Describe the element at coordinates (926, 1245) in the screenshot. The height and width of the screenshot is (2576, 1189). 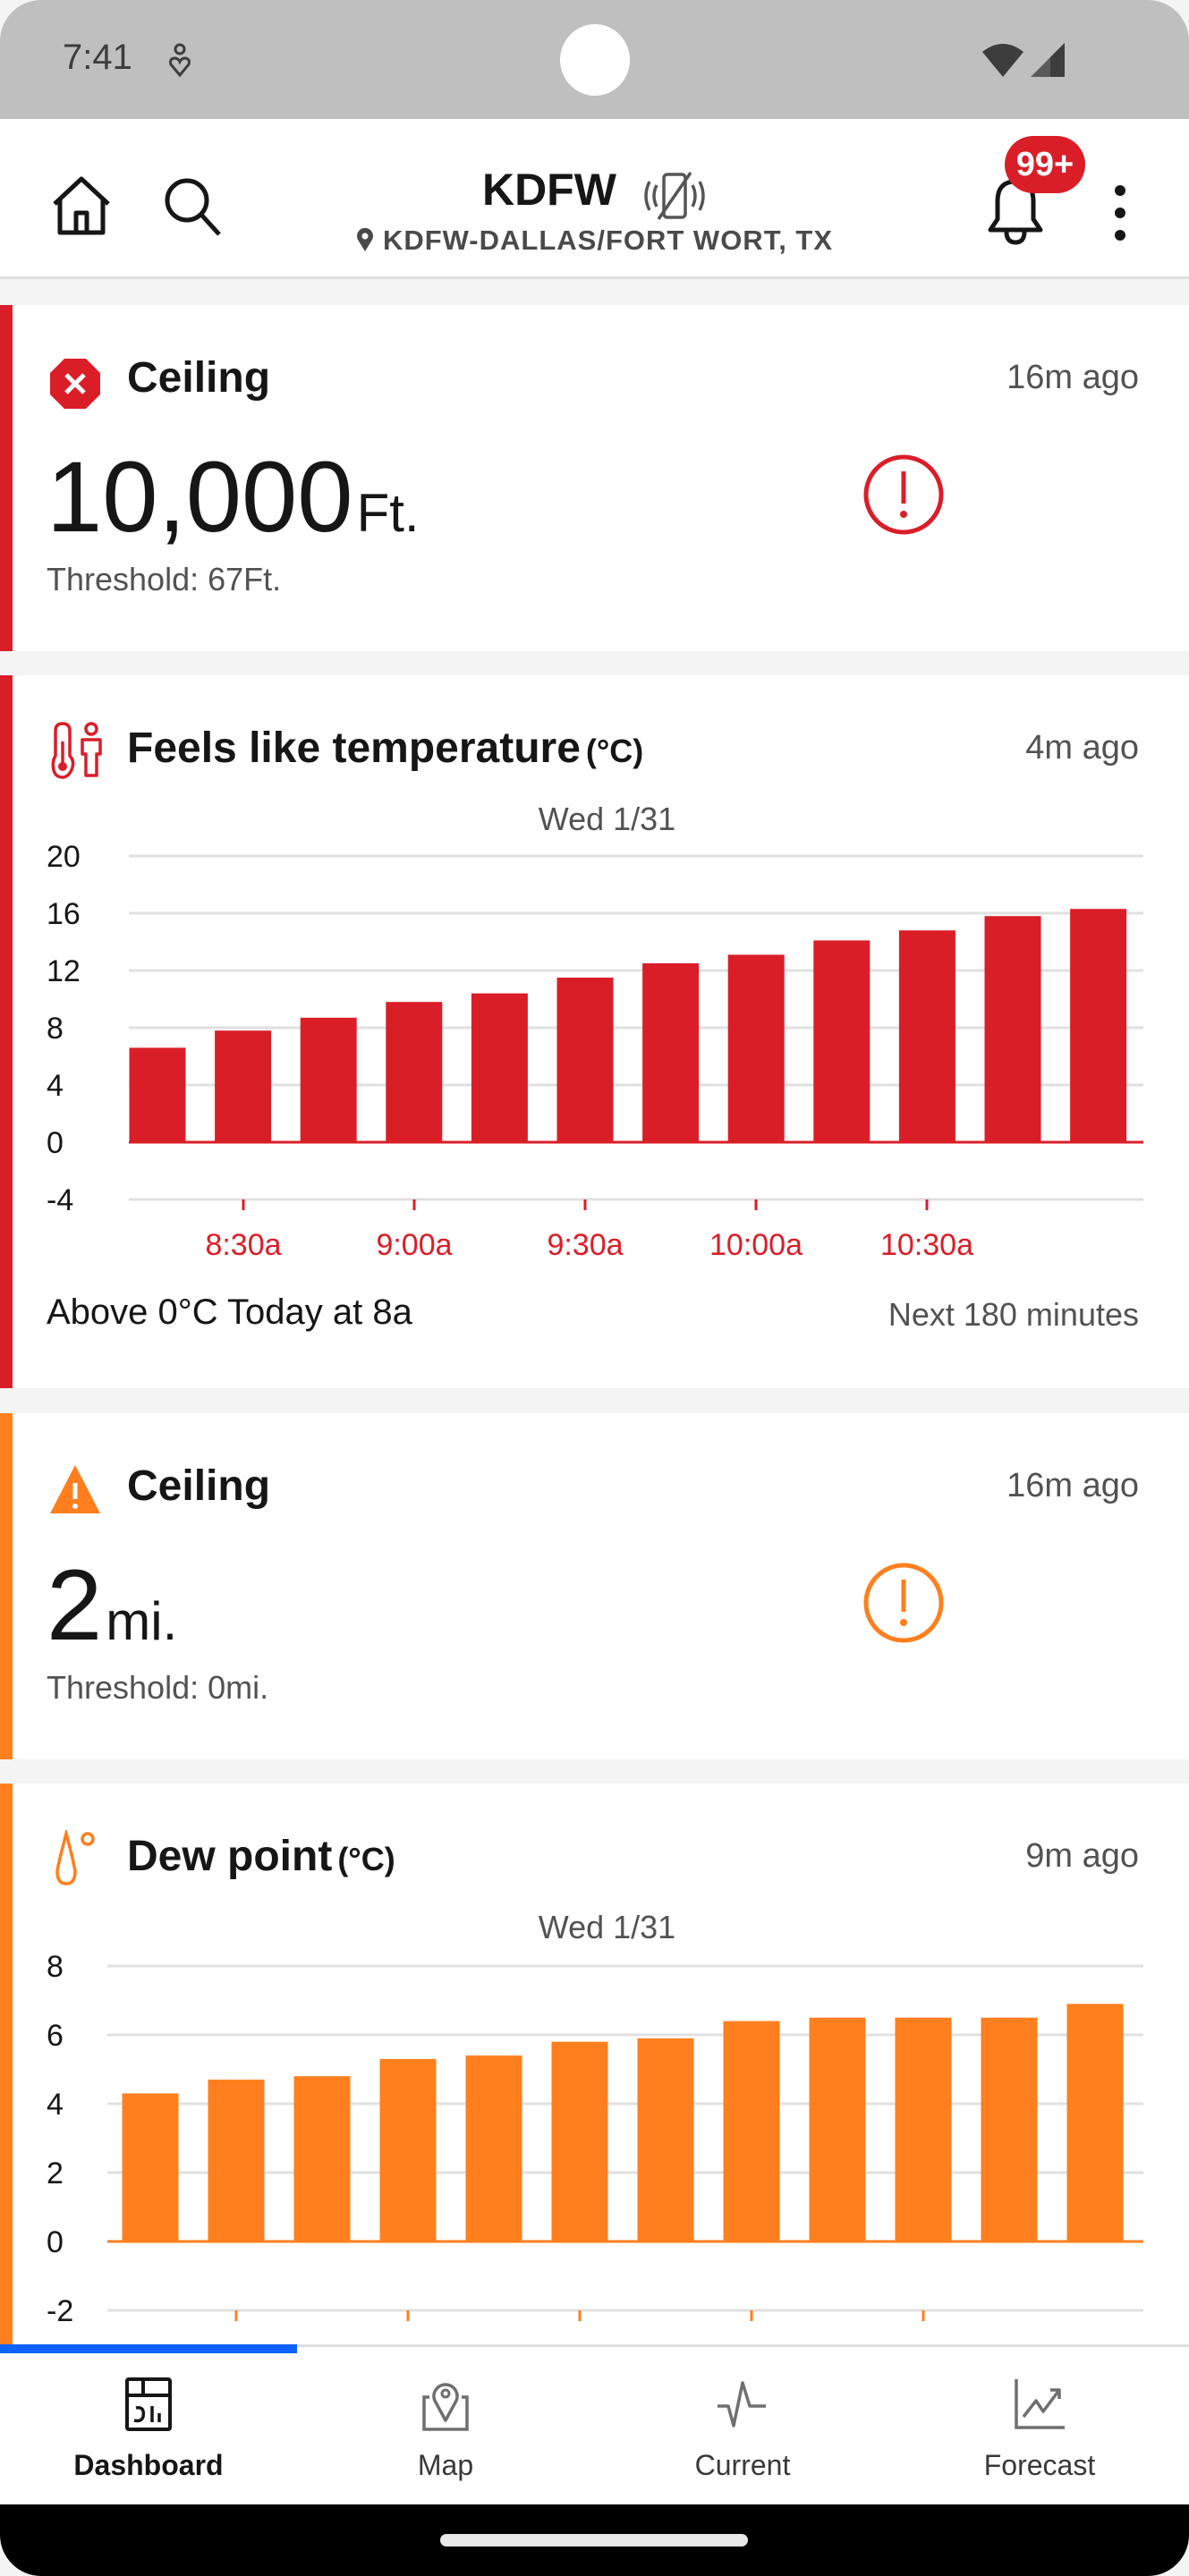
I see `x-tick-label: 10:30a` at that location.